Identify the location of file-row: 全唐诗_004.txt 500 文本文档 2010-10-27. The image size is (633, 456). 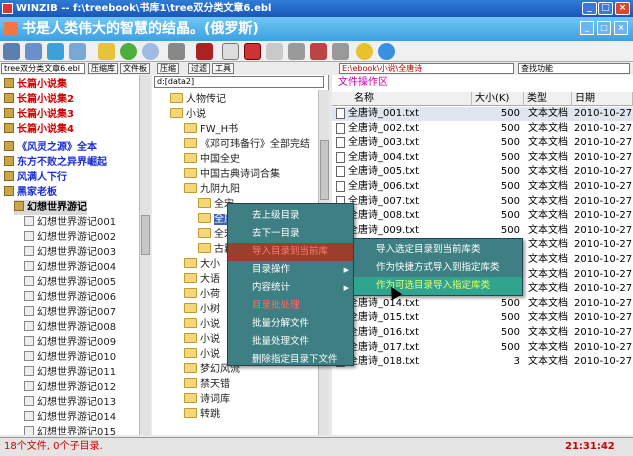
(482, 158).